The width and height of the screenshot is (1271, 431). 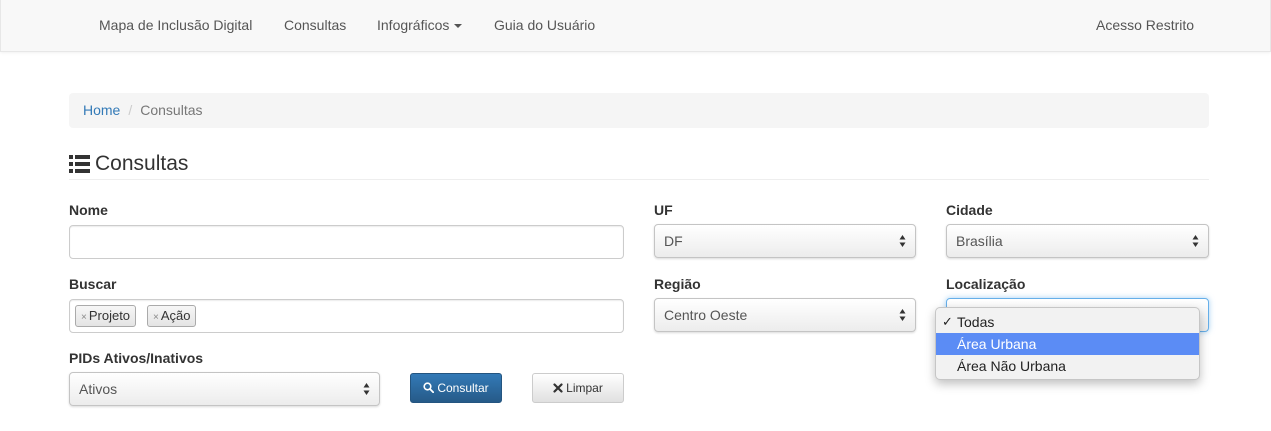 I want to click on uf-select-value: DF, so click(x=673, y=241).